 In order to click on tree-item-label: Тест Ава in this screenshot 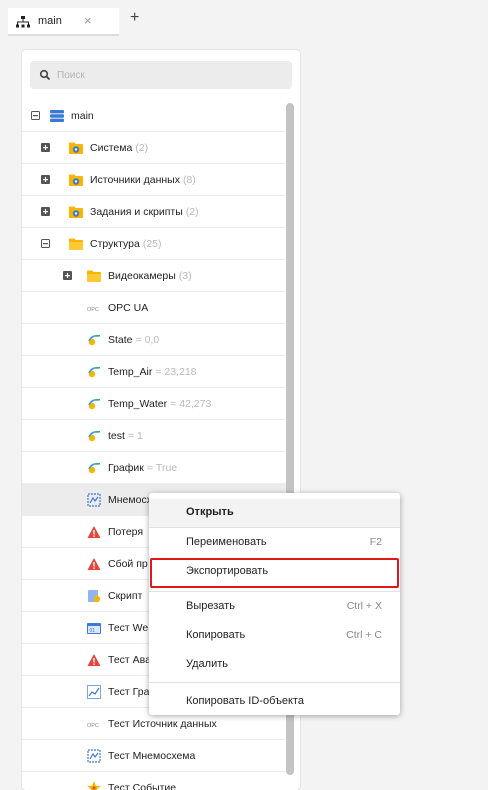, I will do `click(131, 660)`.